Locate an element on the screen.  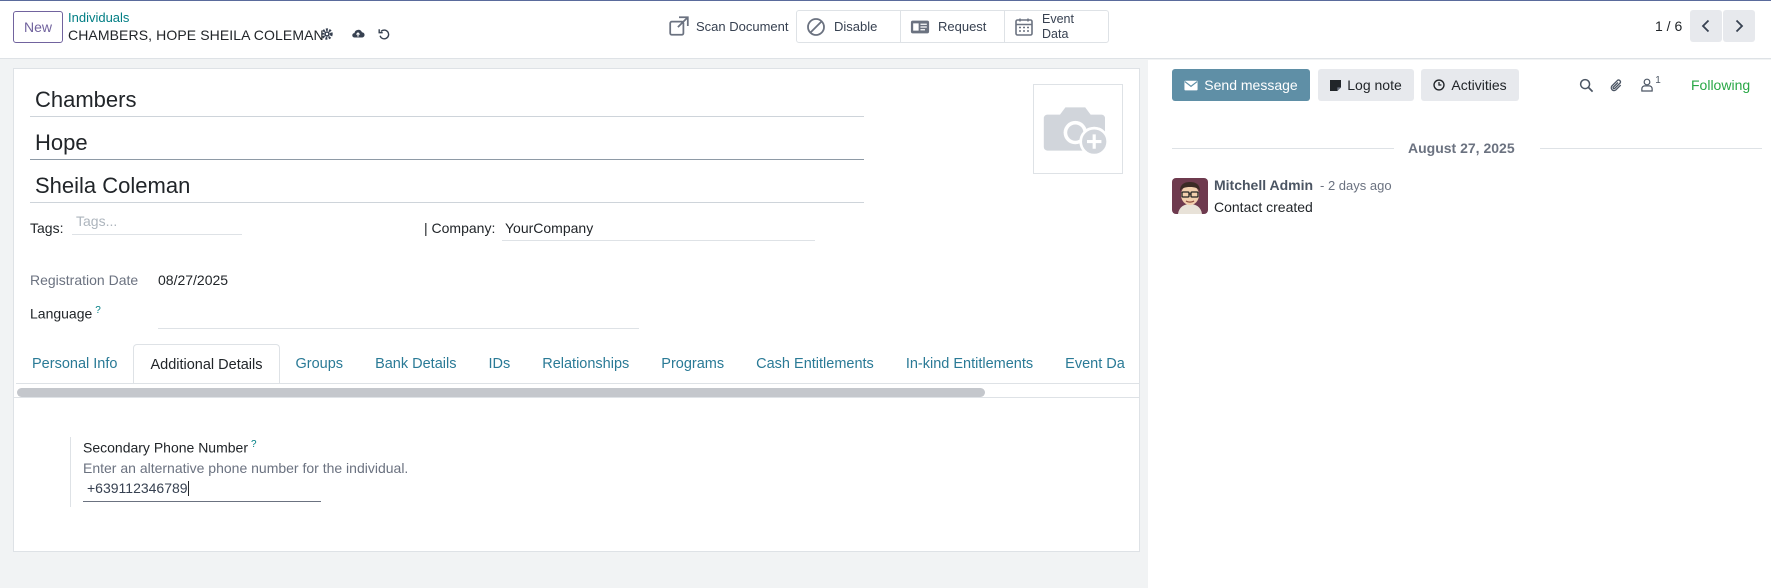
activities-label: Activities is located at coordinates (1479, 85).